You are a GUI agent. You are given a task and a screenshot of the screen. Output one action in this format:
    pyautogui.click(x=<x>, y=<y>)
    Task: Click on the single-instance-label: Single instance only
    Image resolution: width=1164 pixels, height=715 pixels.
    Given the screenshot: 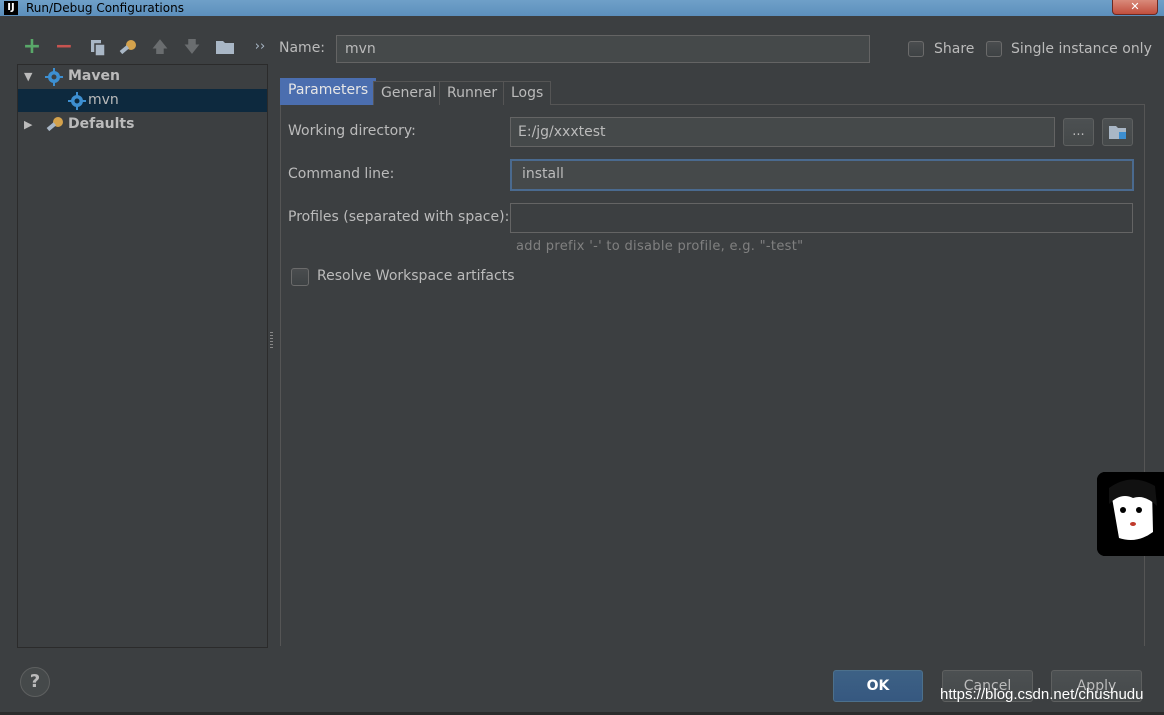 What is the action you would take?
    pyautogui.click(x=1081, y=49)
    